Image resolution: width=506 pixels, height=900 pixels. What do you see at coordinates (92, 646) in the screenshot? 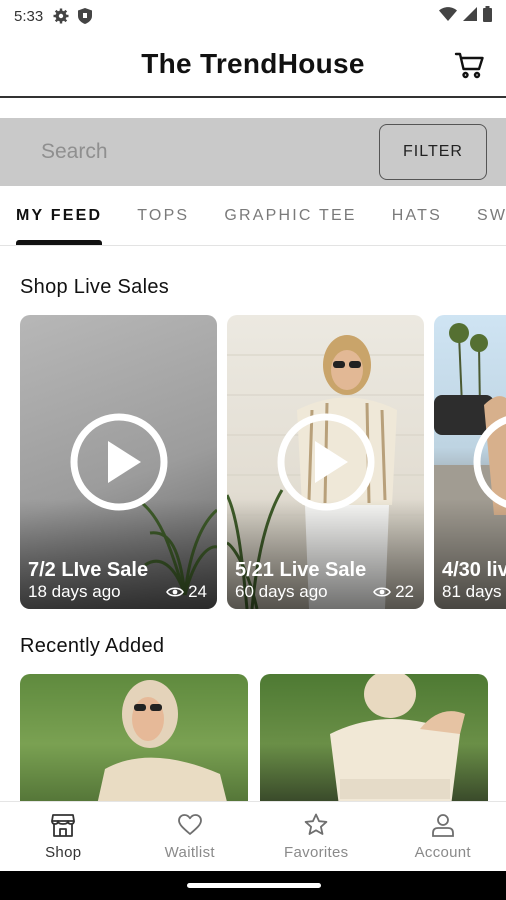
I see `recently-added-heading: Recently Added` at bounding box center [92, 646].